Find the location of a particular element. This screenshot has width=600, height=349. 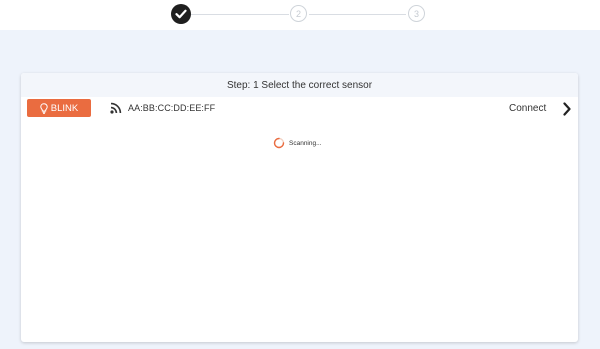

step-1-complete is located at coordinates (181, 14).